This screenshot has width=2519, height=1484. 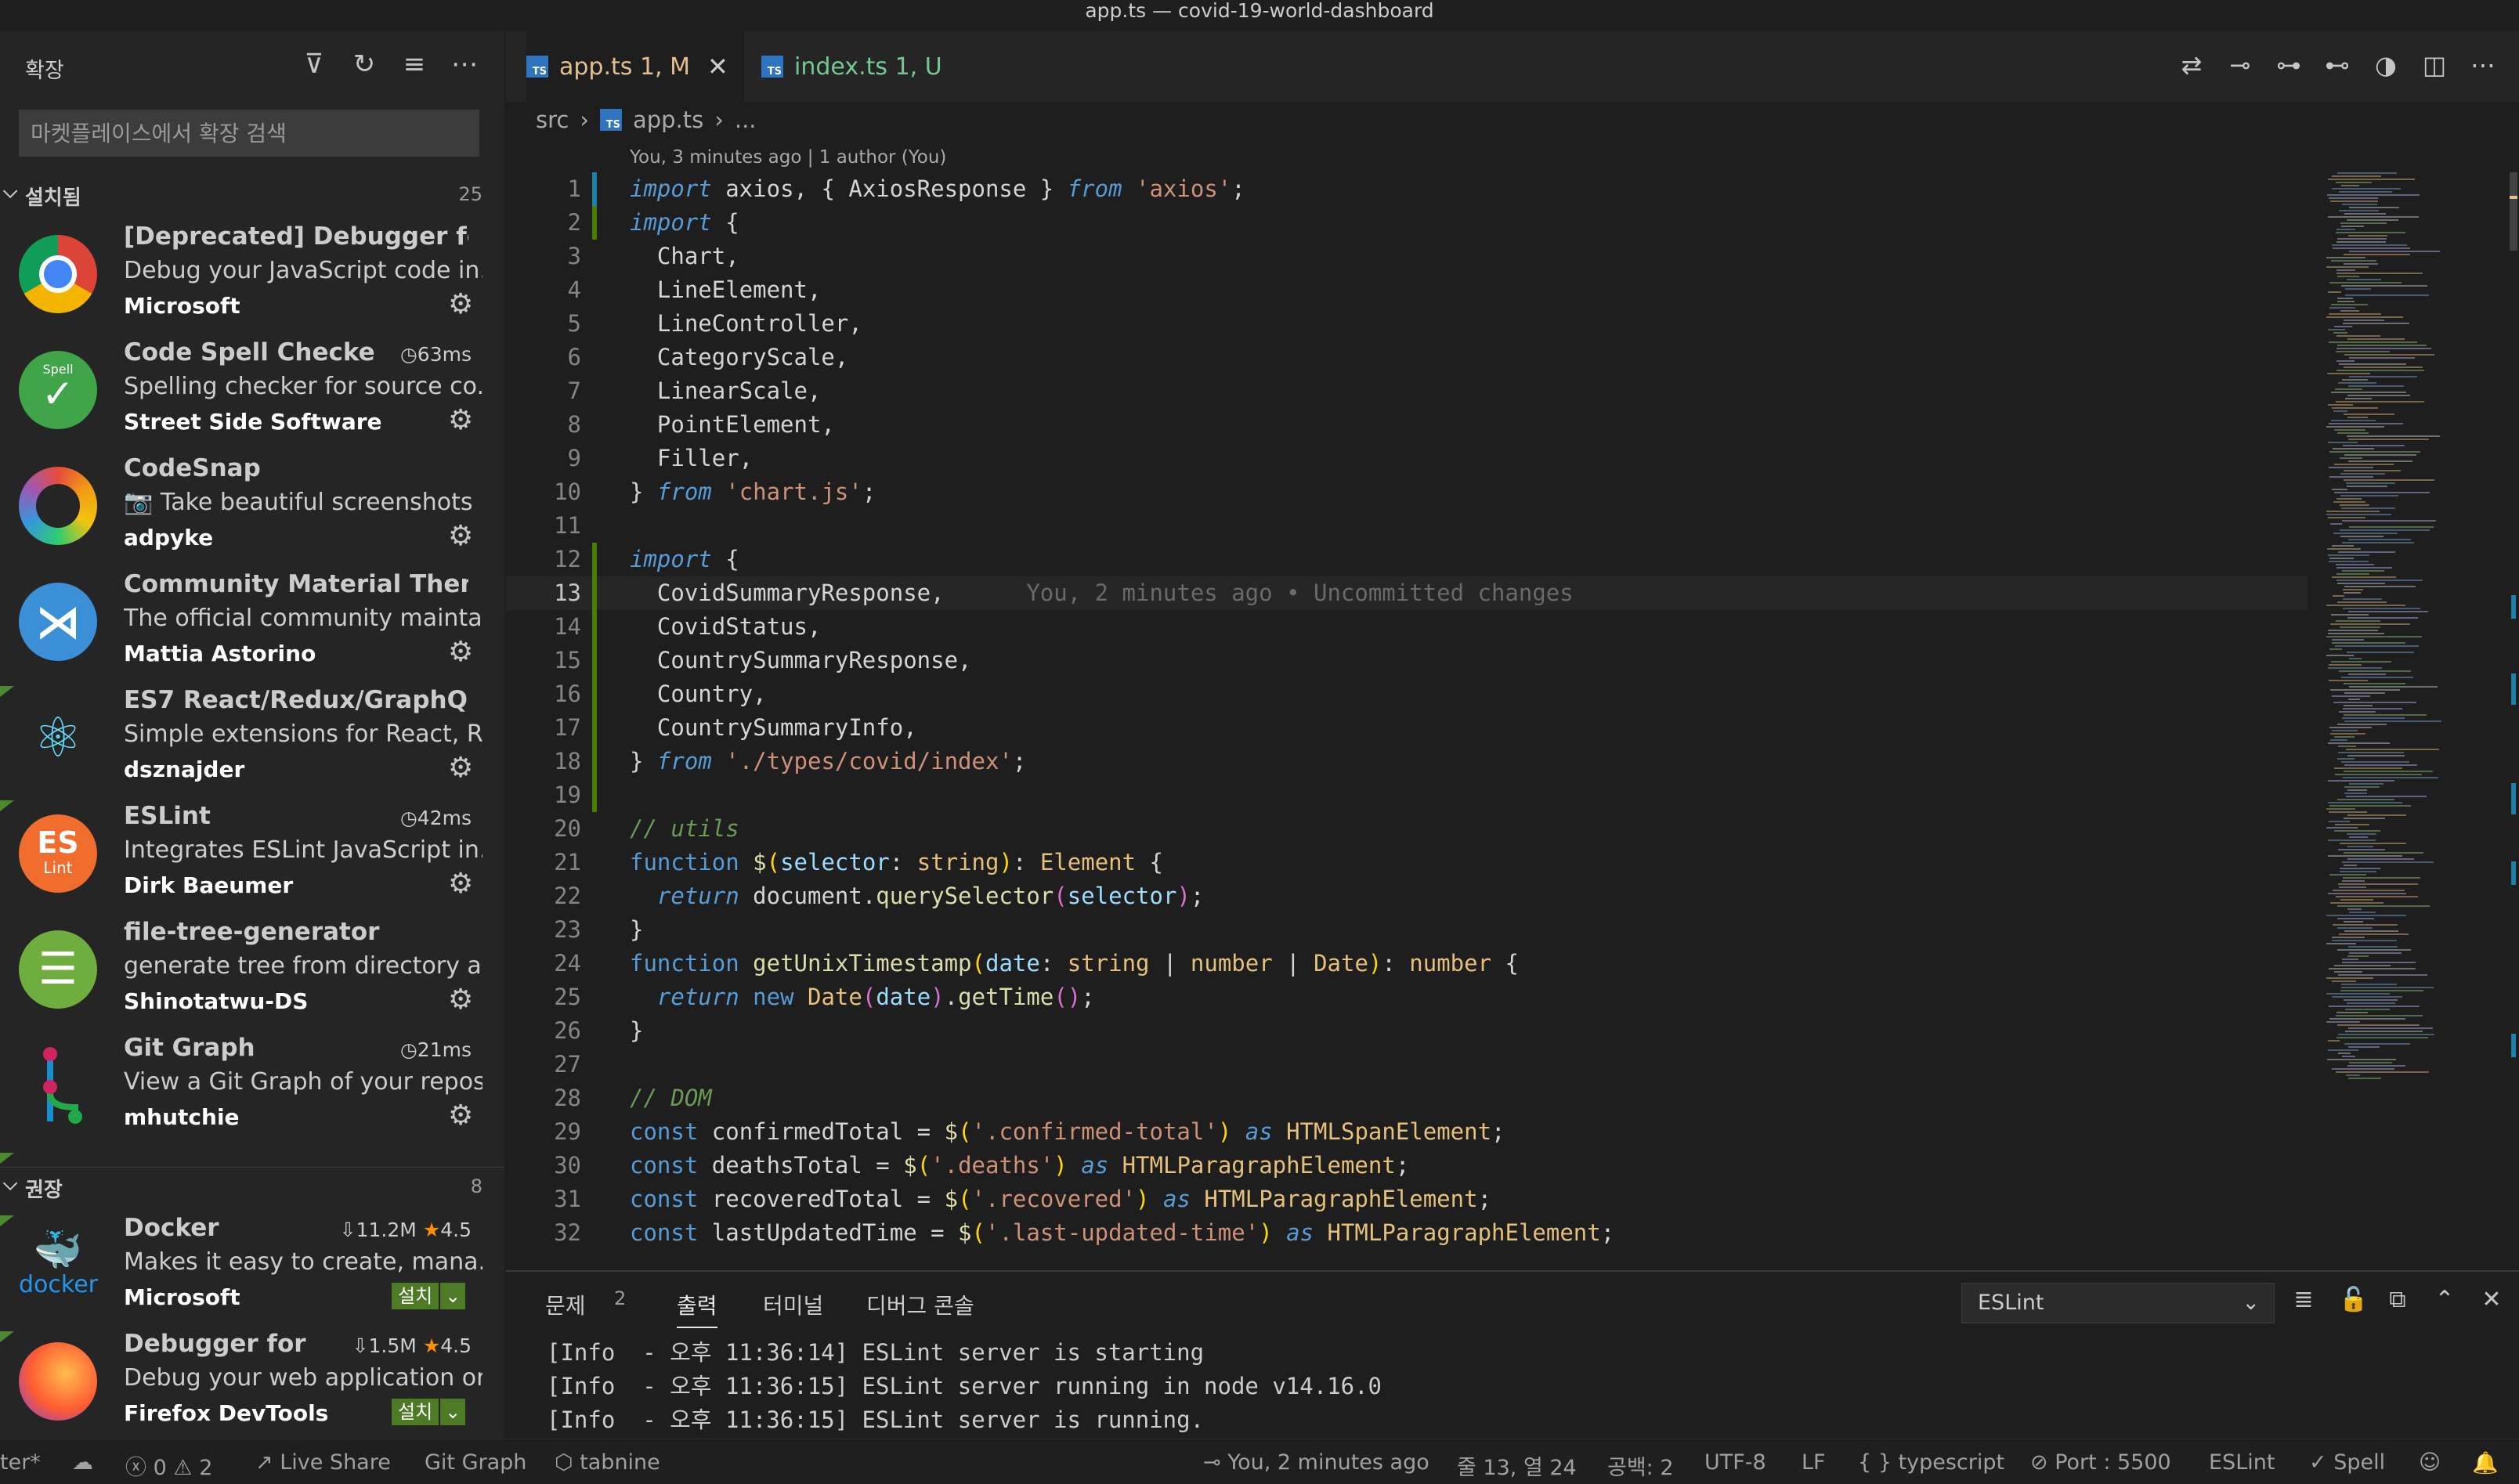 What do you see at coordinates (1316, 1462) in the screenshot?
I see `status-git-blame: ⊸ You, 2 minutes ago` at bounding box center [1316, 1462].